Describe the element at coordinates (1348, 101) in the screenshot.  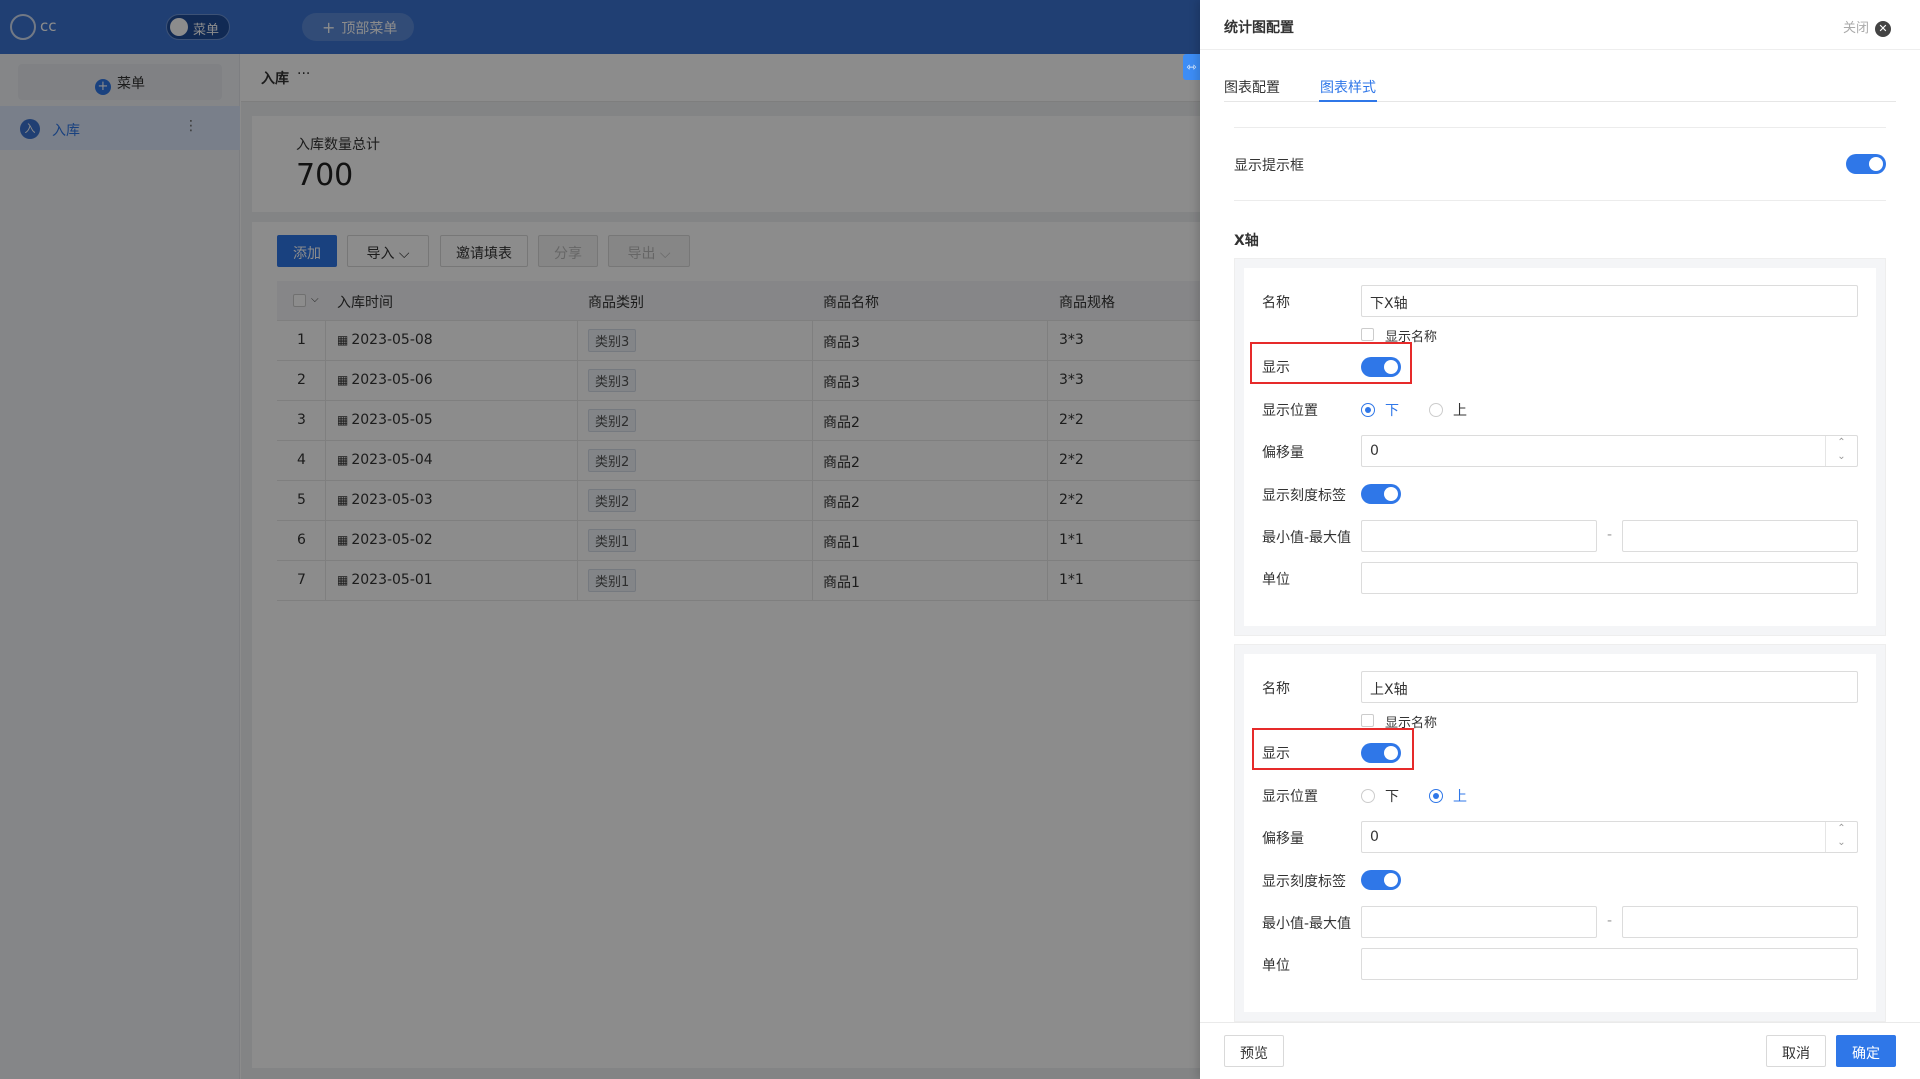
I see `active-tab-indicator` at that location.